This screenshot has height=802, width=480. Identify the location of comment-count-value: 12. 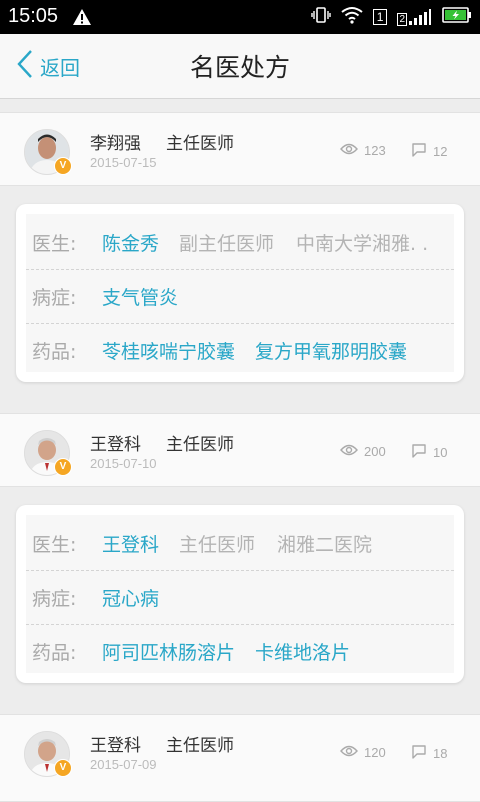
(440, 151).